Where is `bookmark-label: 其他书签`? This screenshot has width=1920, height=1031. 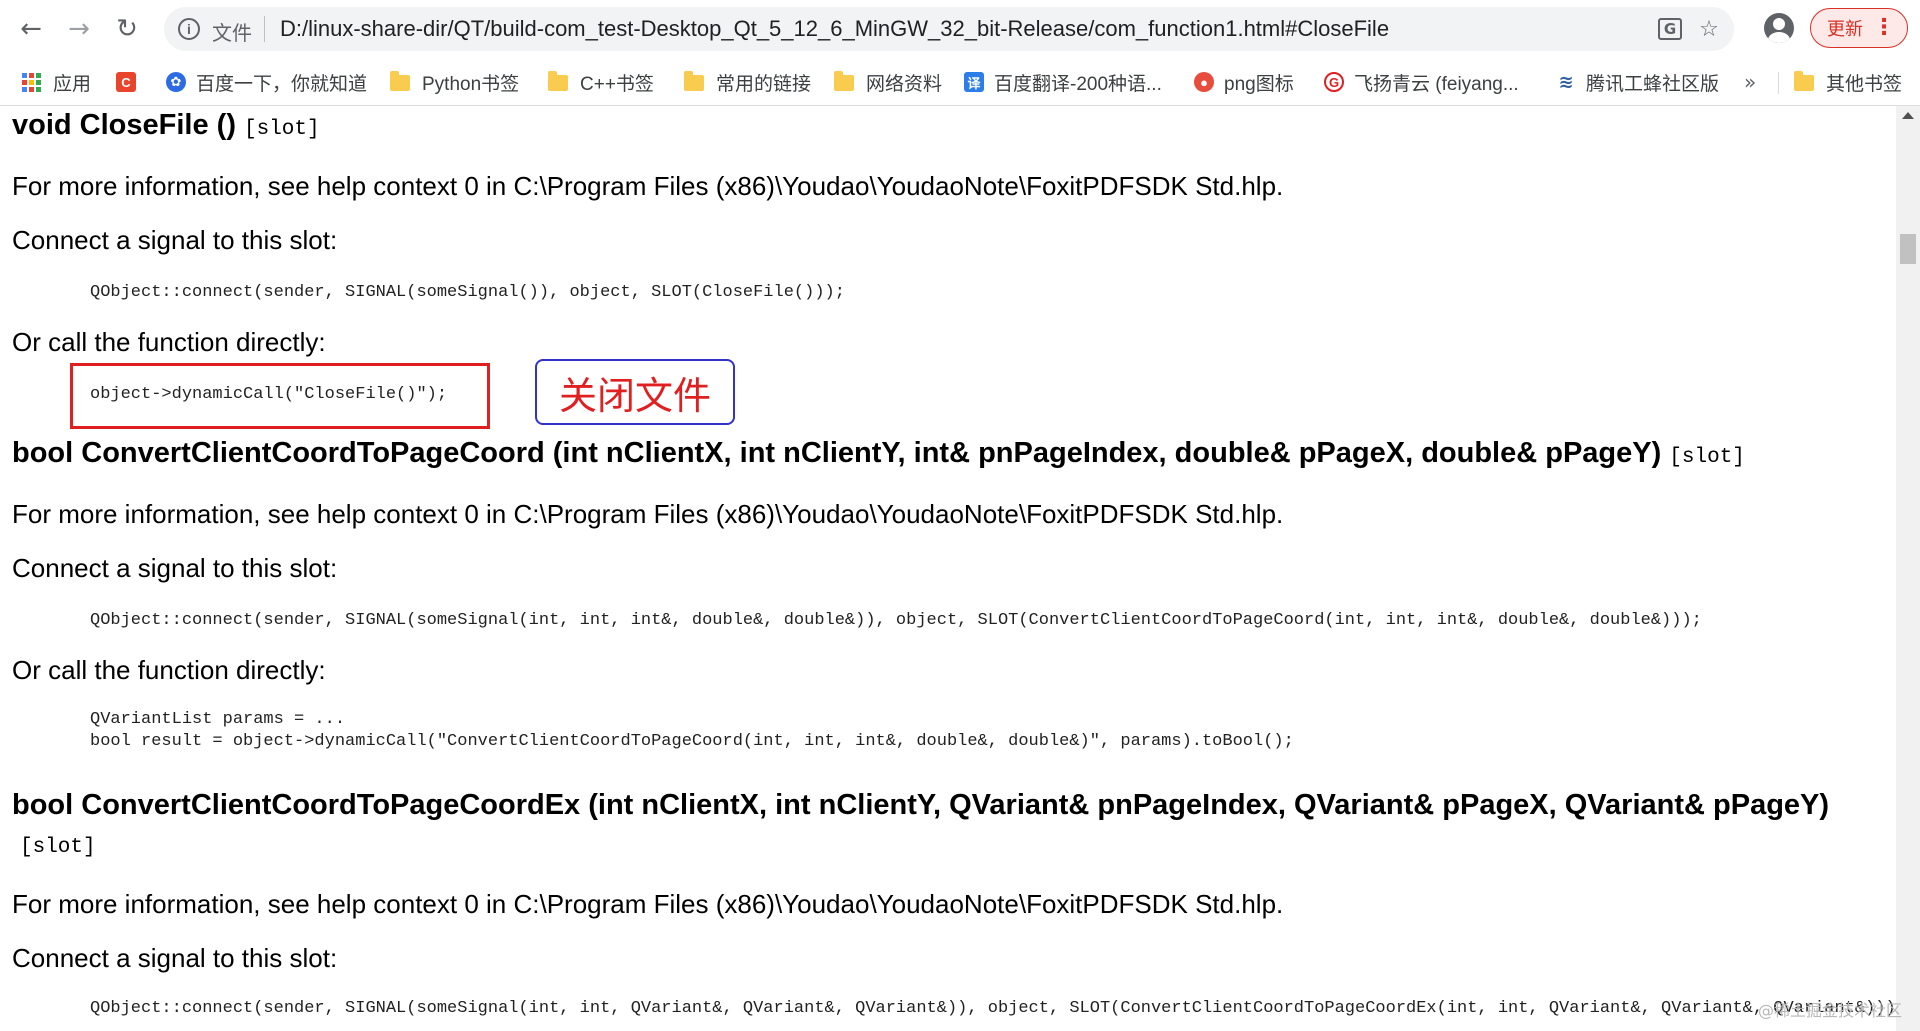 bookmark-label: 其他书签 is located at coordinates (1864, 84).